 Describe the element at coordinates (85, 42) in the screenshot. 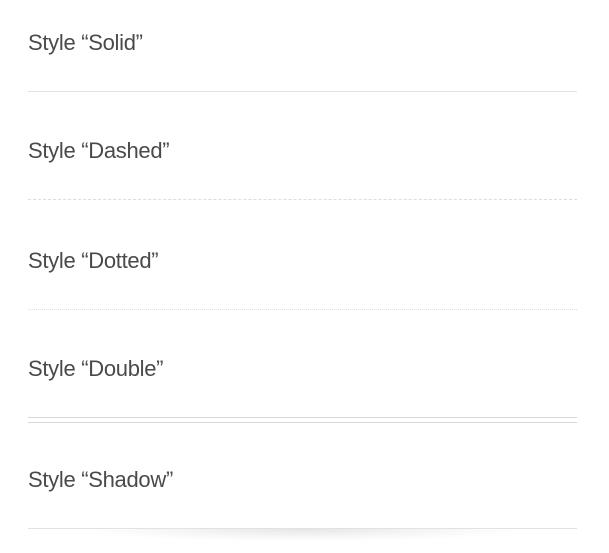

I see `section-heading: Style “Solid”` at that location.